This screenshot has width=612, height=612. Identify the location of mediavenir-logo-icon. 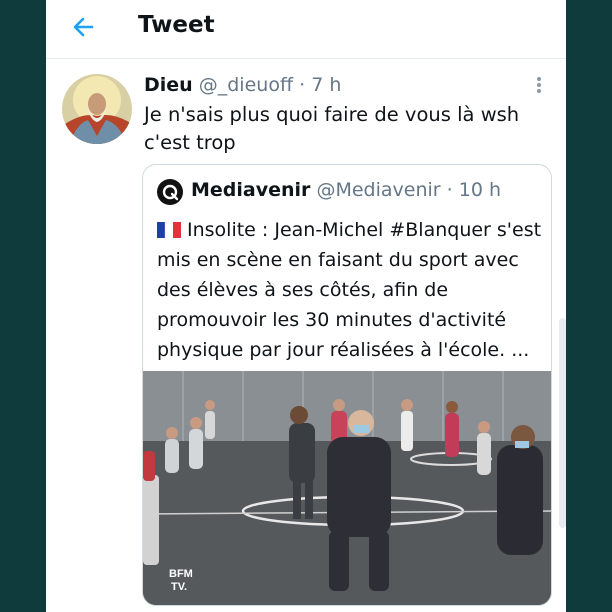
(170, 192).